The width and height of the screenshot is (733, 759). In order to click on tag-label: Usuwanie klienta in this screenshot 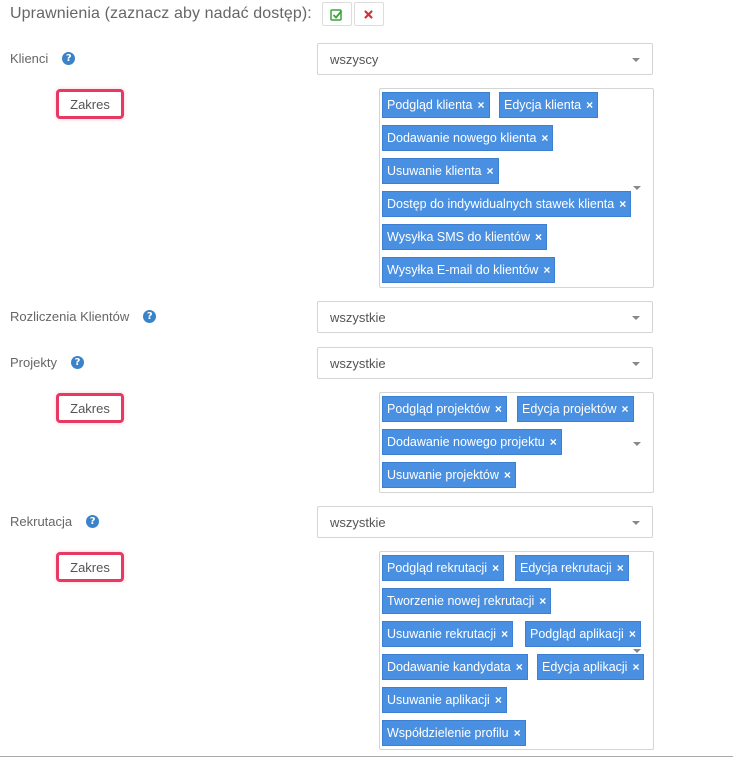, I will do `click(434, 171)`.